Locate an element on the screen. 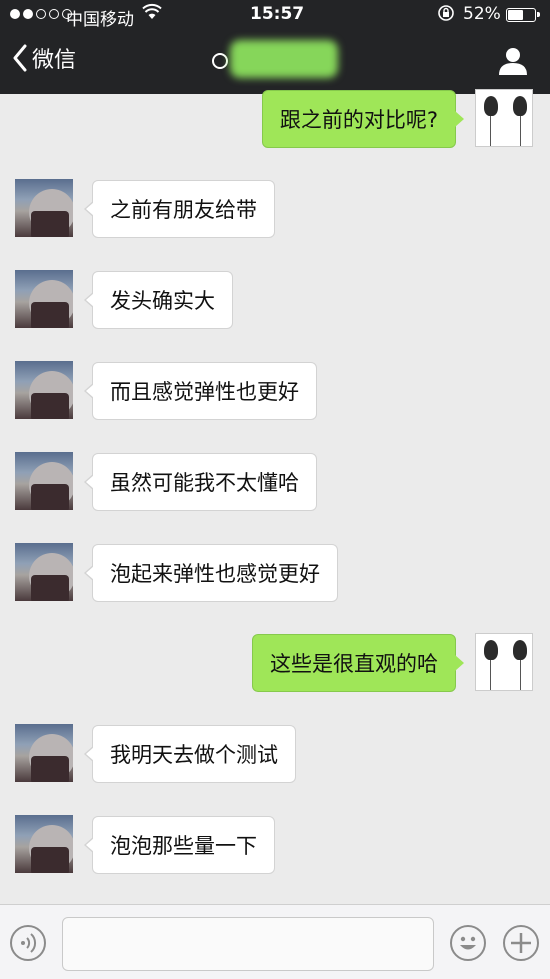  carrier-name: 中国移动 is located at coordinates (100, 20).